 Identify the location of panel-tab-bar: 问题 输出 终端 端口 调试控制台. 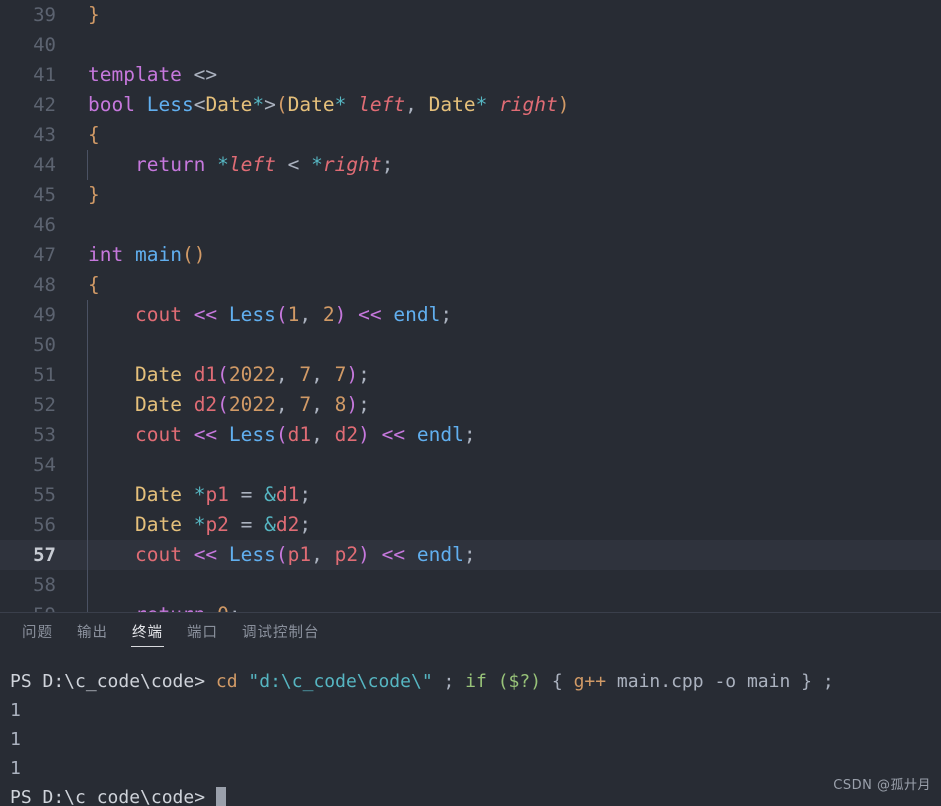
(470, 633).